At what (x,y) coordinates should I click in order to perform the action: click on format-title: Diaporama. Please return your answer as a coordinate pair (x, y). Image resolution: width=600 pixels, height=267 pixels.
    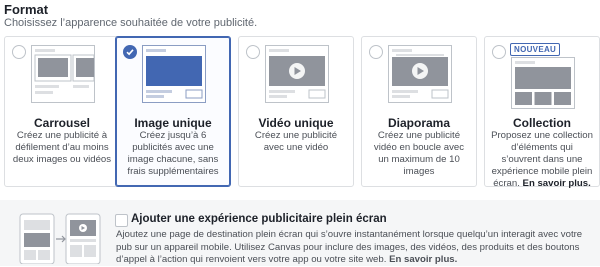
    Looking at the image, I should click on (419, 123).